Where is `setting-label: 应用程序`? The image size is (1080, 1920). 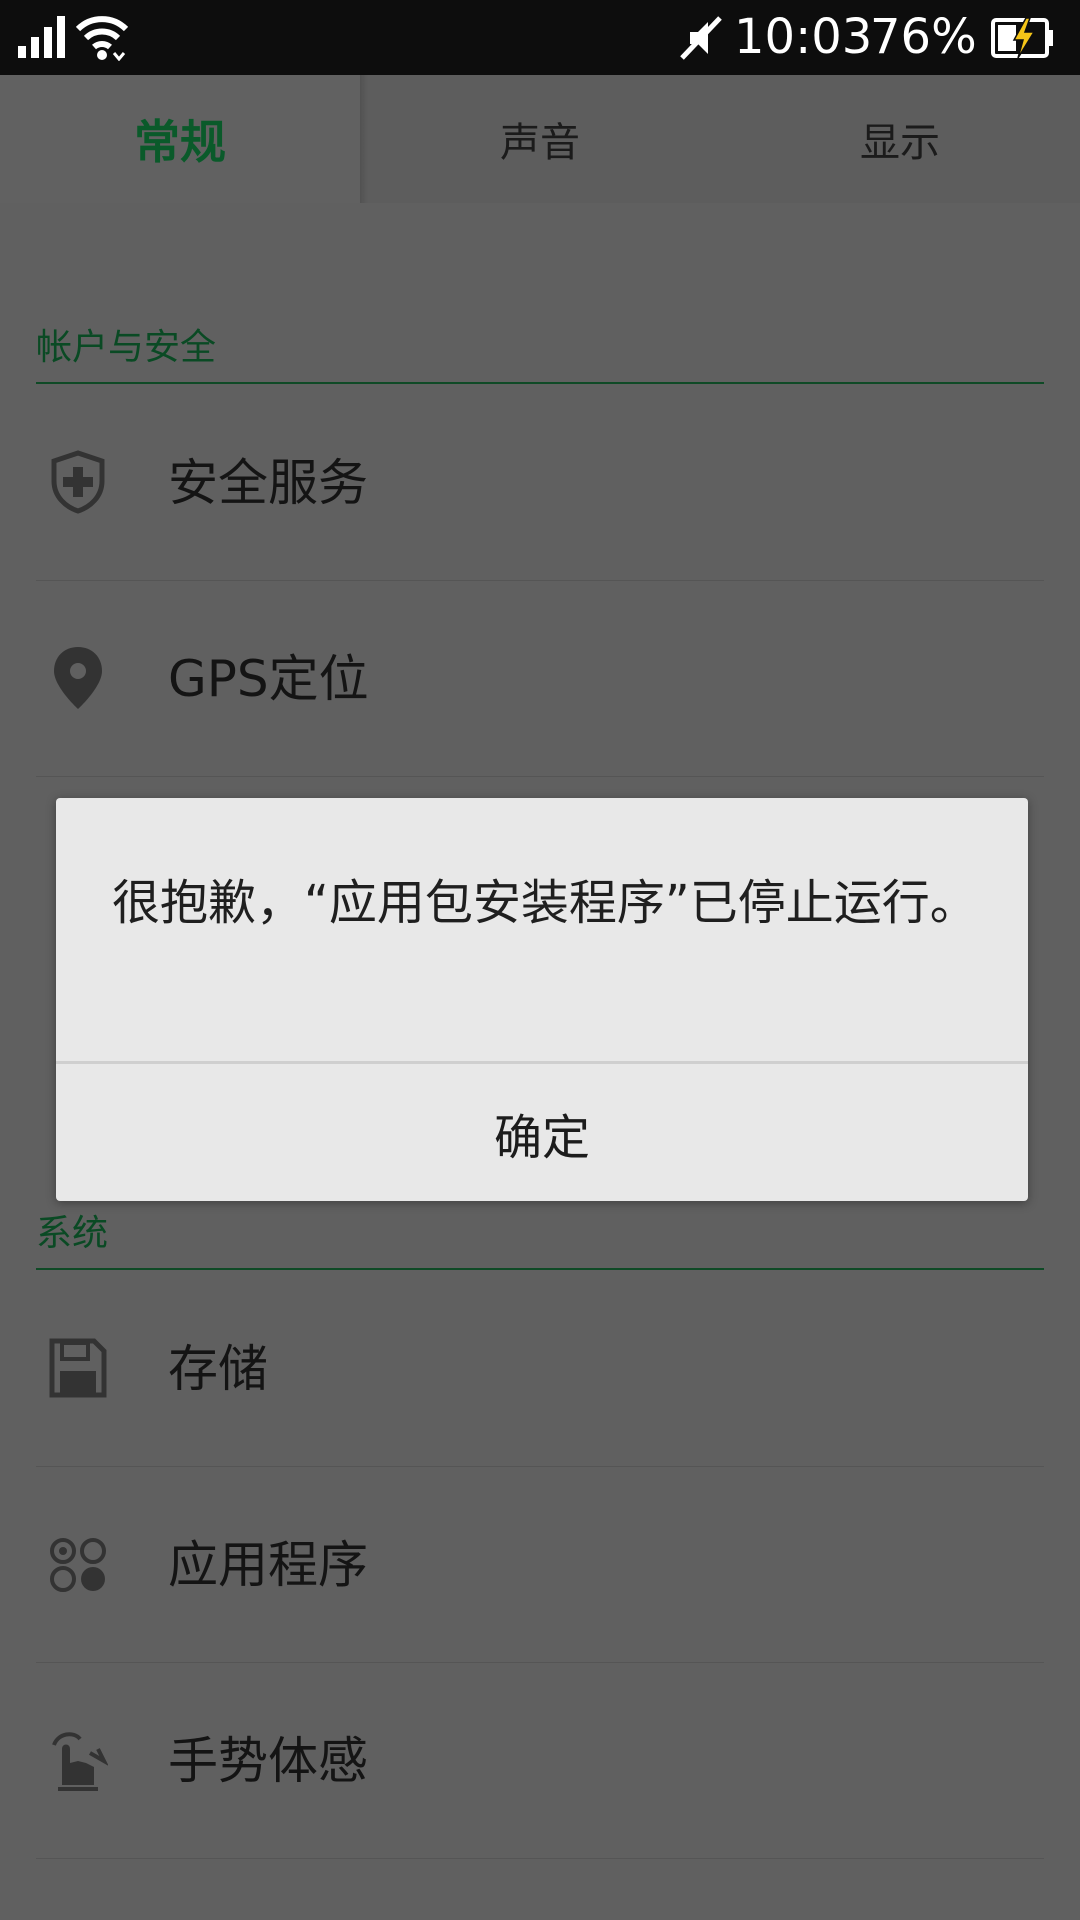
setting-label: 应用程序 is located at coordinates (268, 1565).